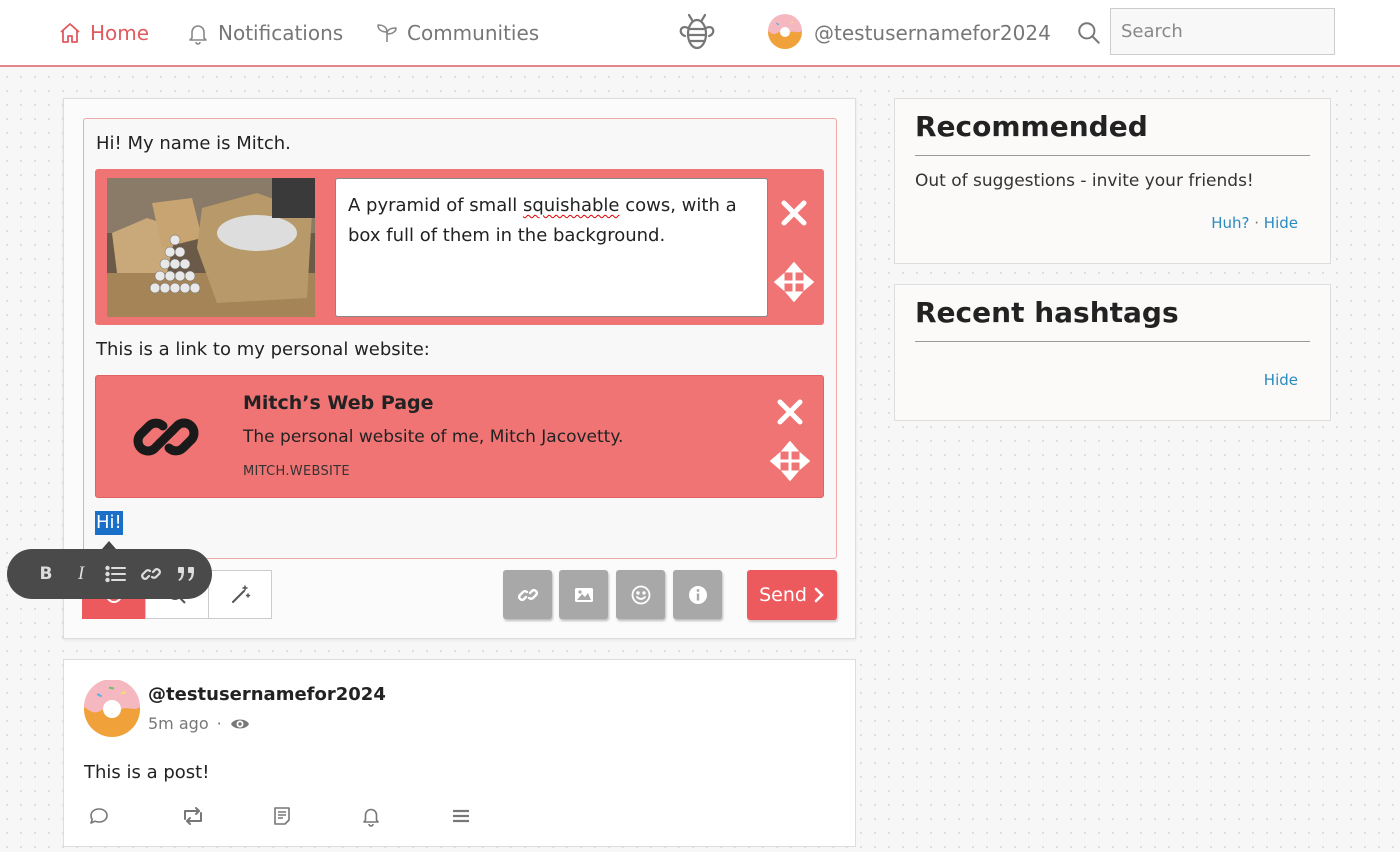  I want to click on nav-communities: Communities, so click(457, 33).